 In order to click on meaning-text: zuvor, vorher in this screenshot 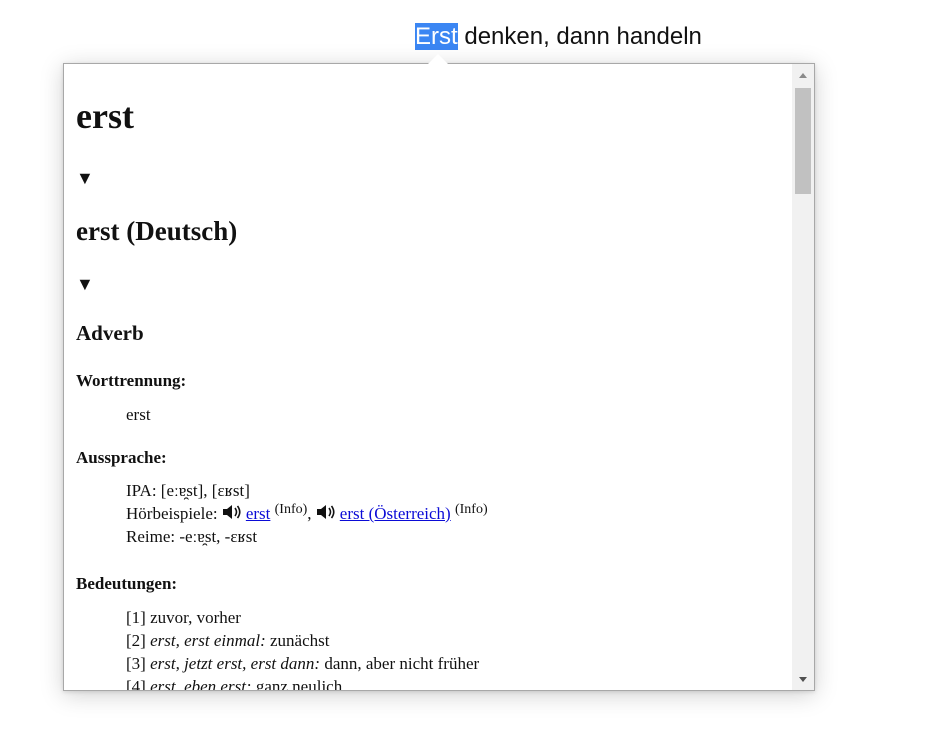, I will do `click(193, 617)`.